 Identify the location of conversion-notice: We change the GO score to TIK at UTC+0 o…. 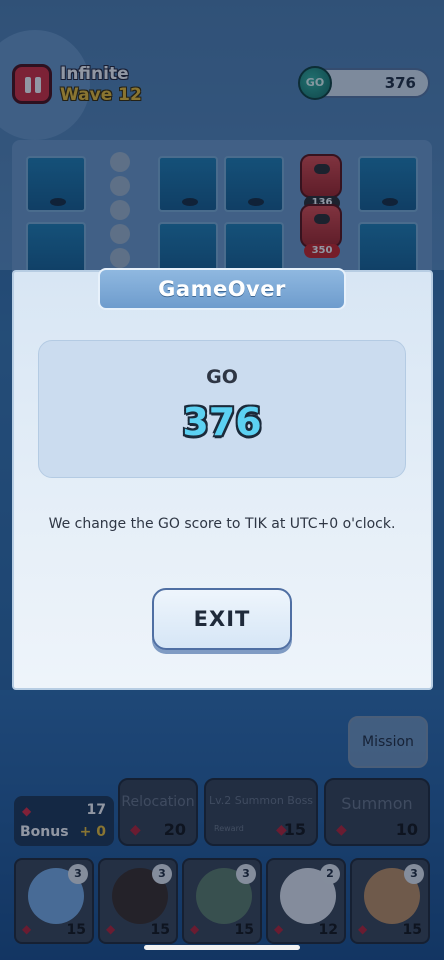
(222, 524).